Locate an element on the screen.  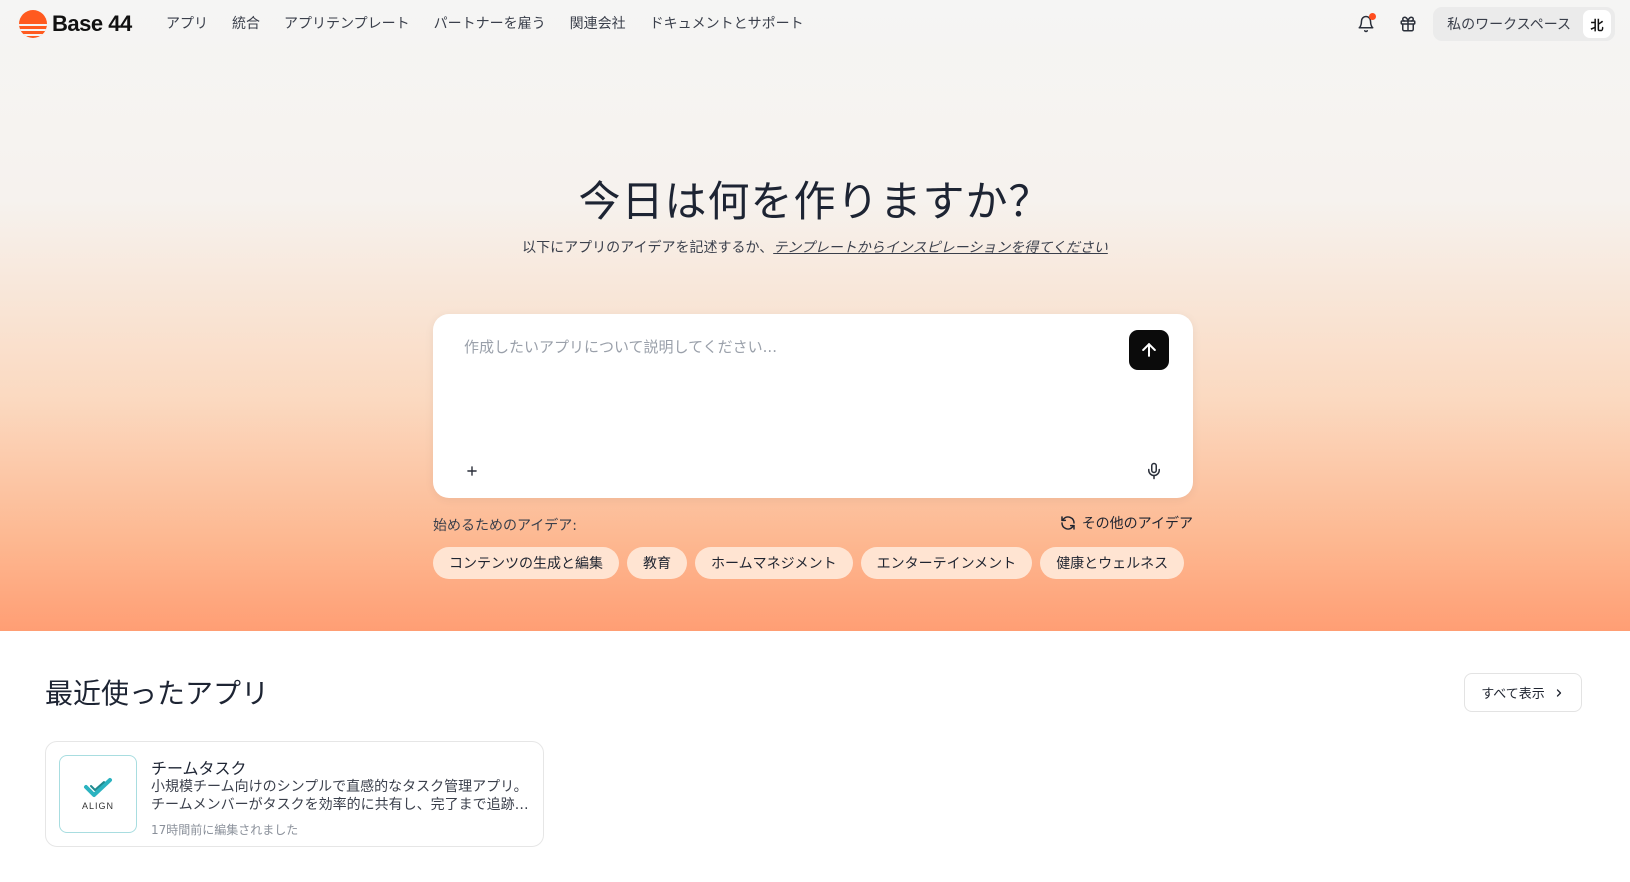
chip-health-wellness: 健康とウェルネス is located at coordinates (1112, 563).